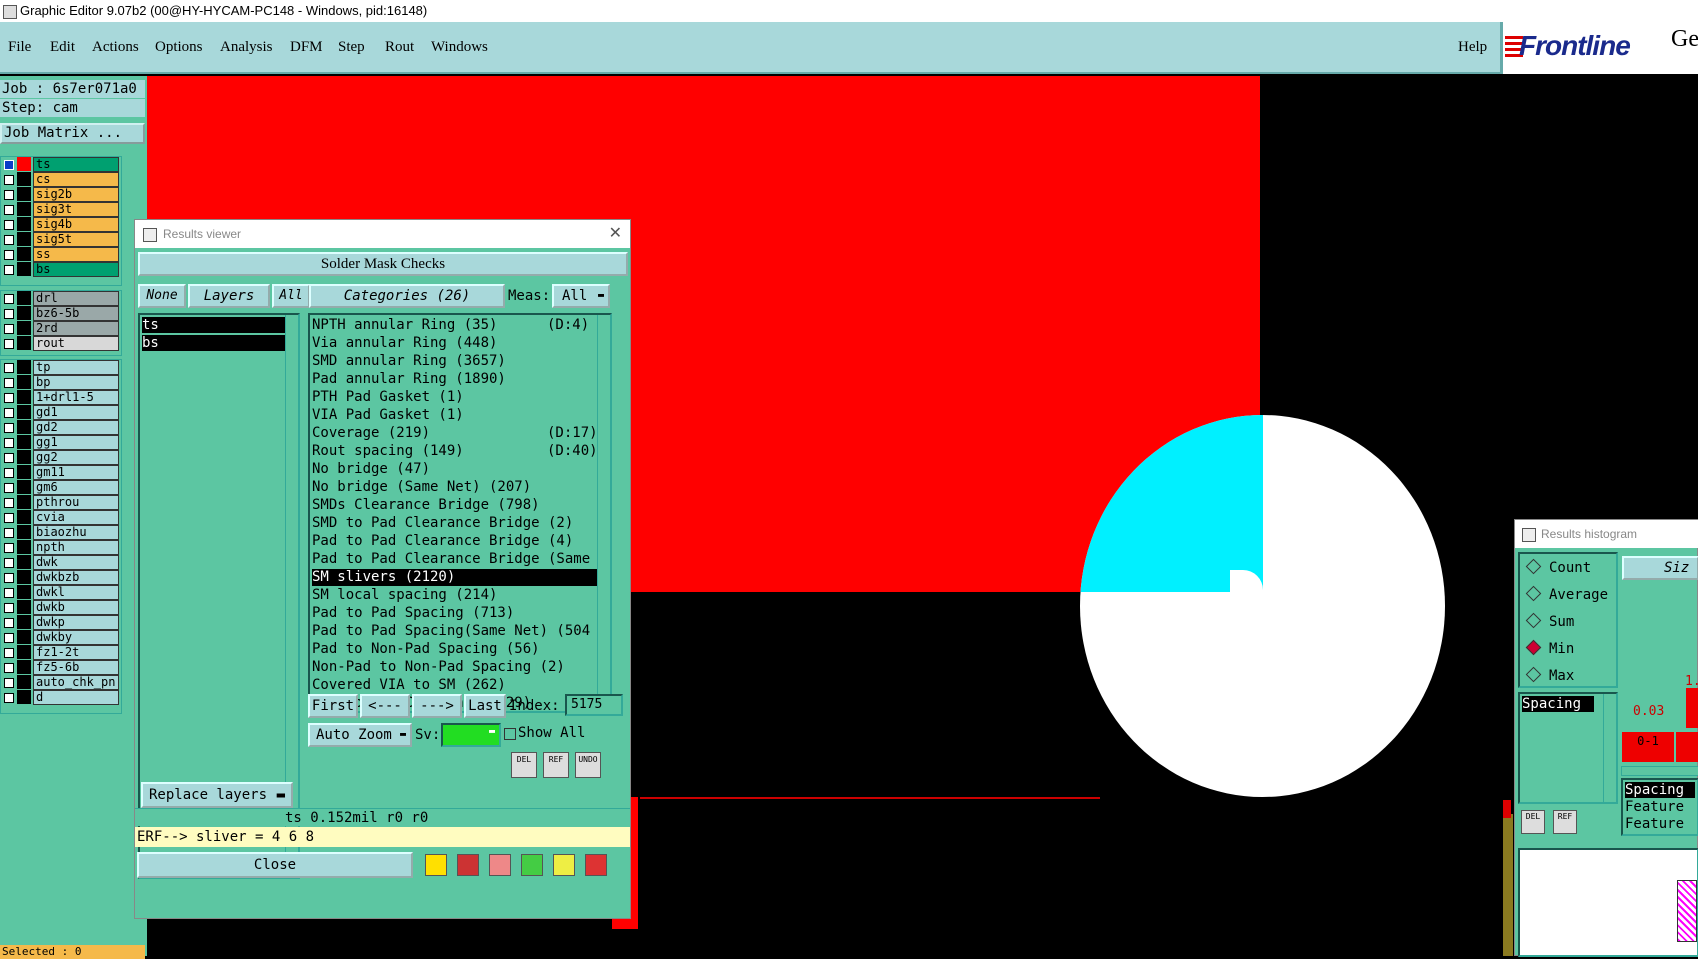 Image resolution: width=1698 pixels, height=959 pixels. Describe the element at coordinates (60, 224) in the screenshot. I see `layer-row: sig4b` at that location.